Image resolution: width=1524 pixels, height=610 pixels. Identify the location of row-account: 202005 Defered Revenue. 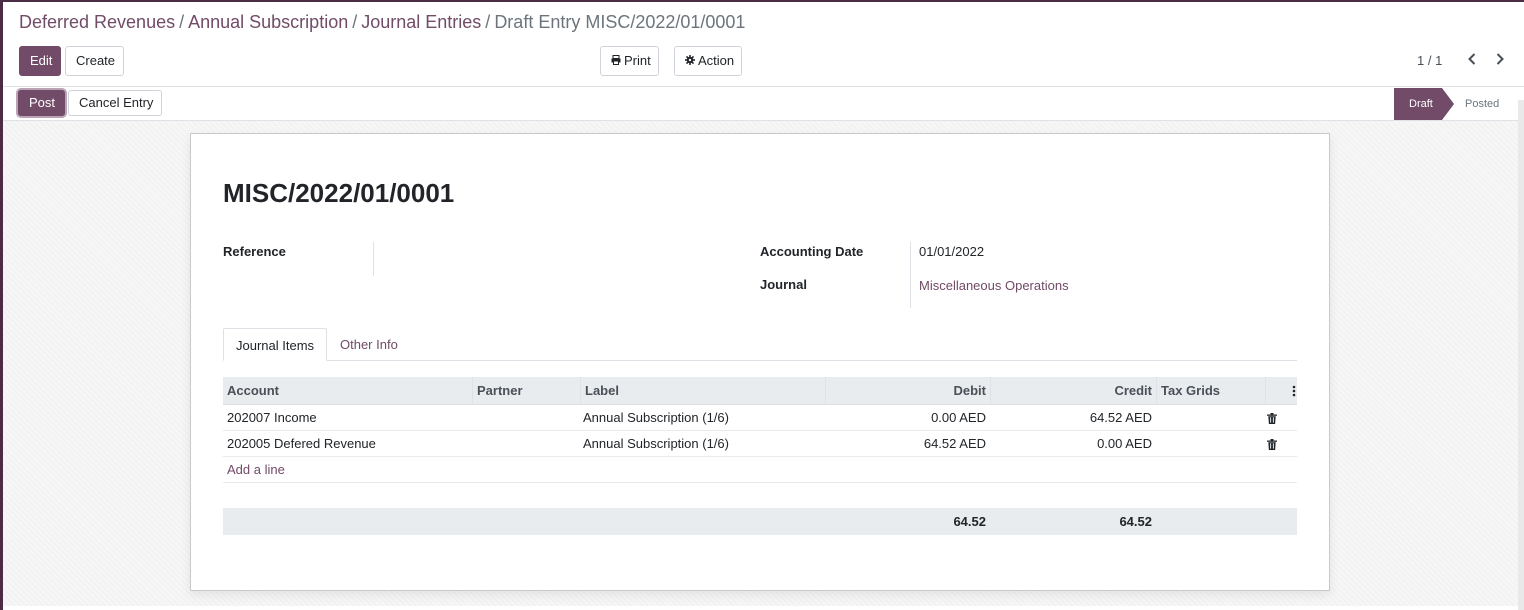
(348, 444).